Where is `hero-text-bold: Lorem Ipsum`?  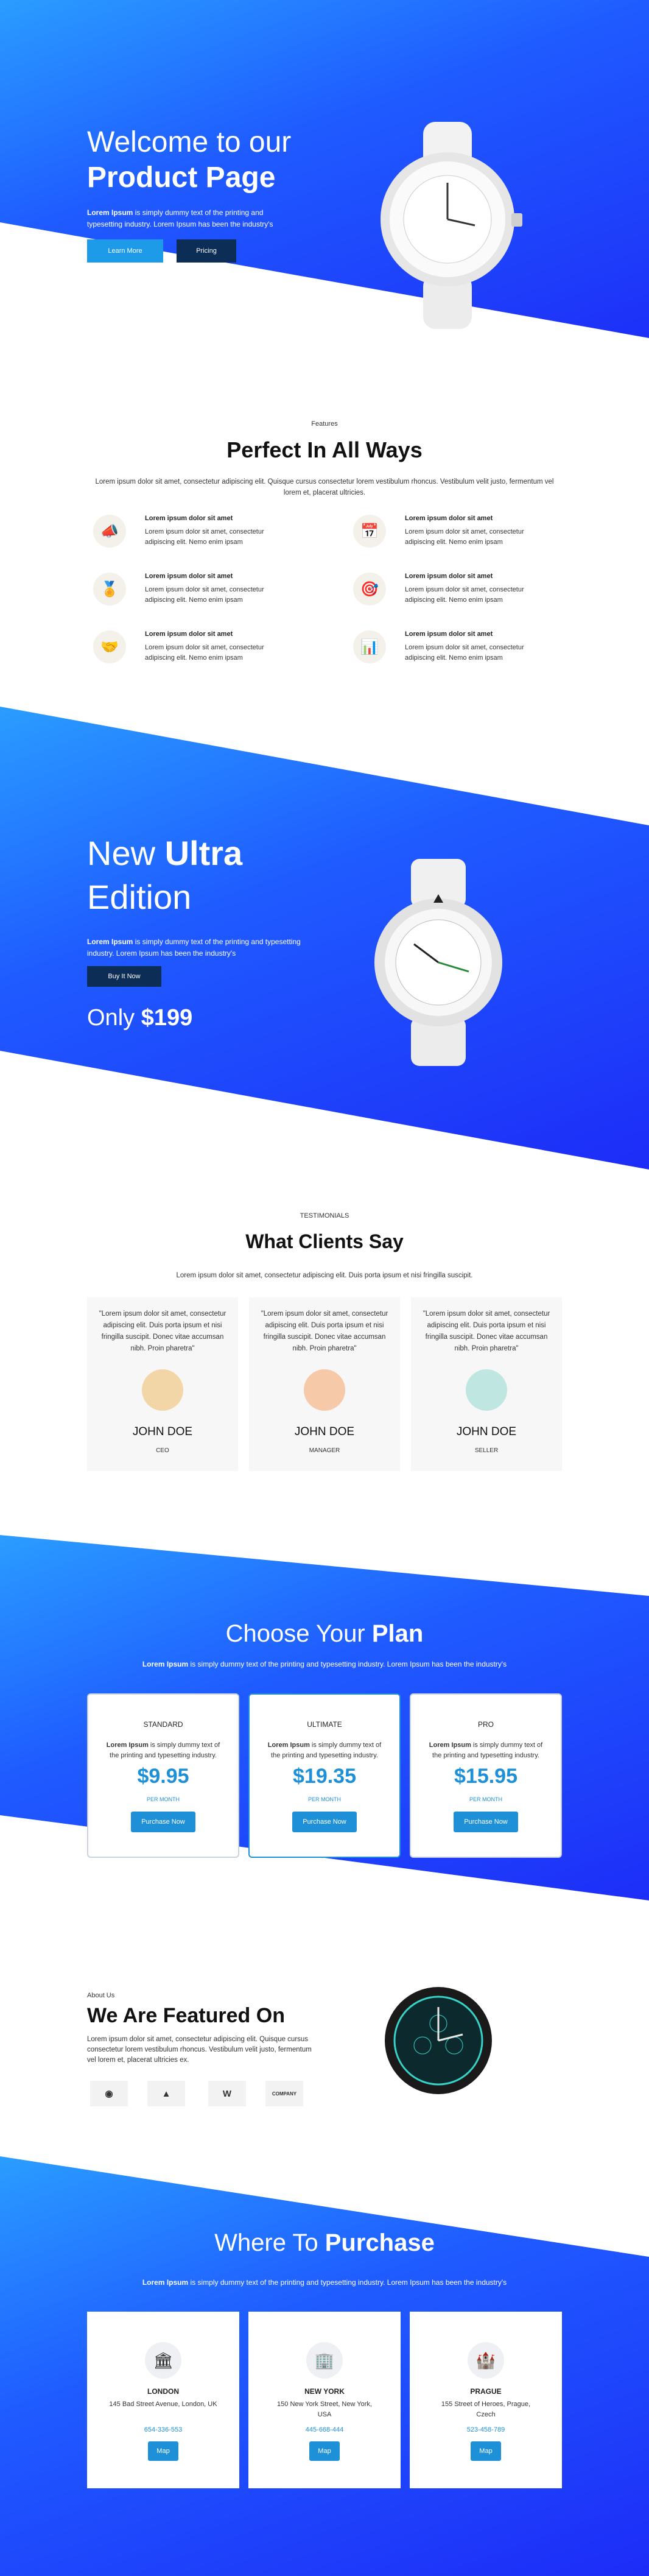 hero-text-bold: Lorem Ipsum is located at coordinates (110, 212).